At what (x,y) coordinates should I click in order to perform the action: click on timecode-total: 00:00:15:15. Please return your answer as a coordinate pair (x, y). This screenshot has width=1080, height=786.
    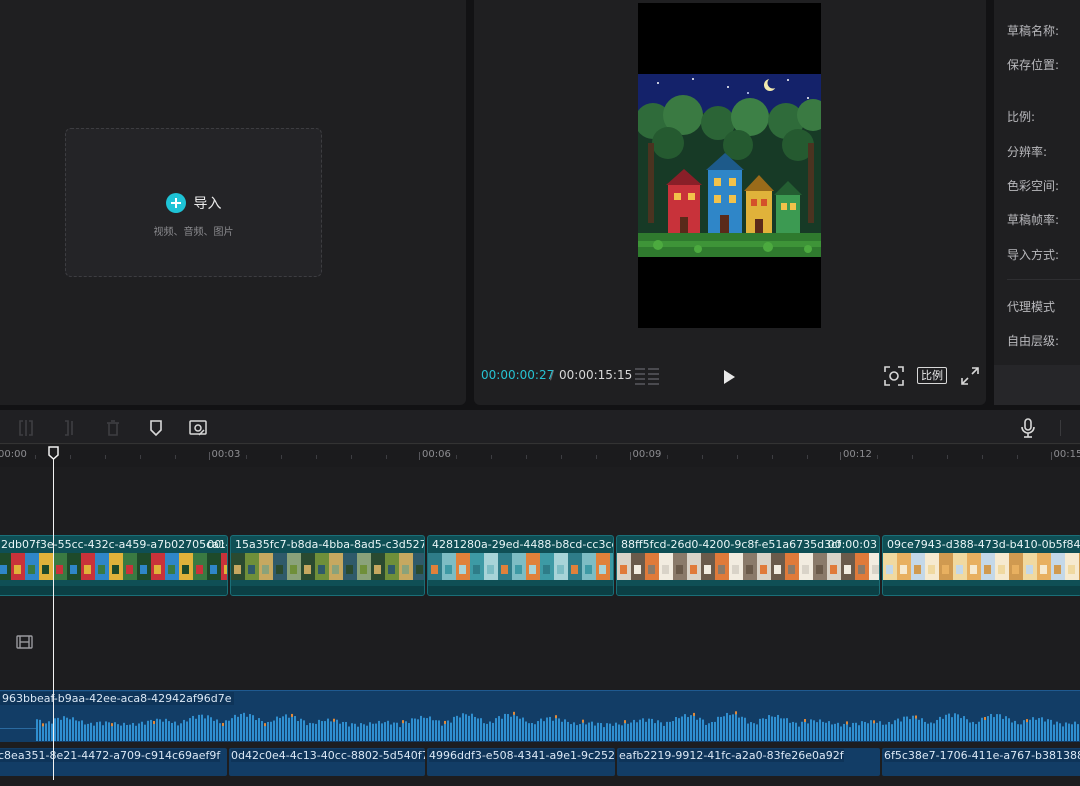
    Looking at the image, I should click on (596, 375).